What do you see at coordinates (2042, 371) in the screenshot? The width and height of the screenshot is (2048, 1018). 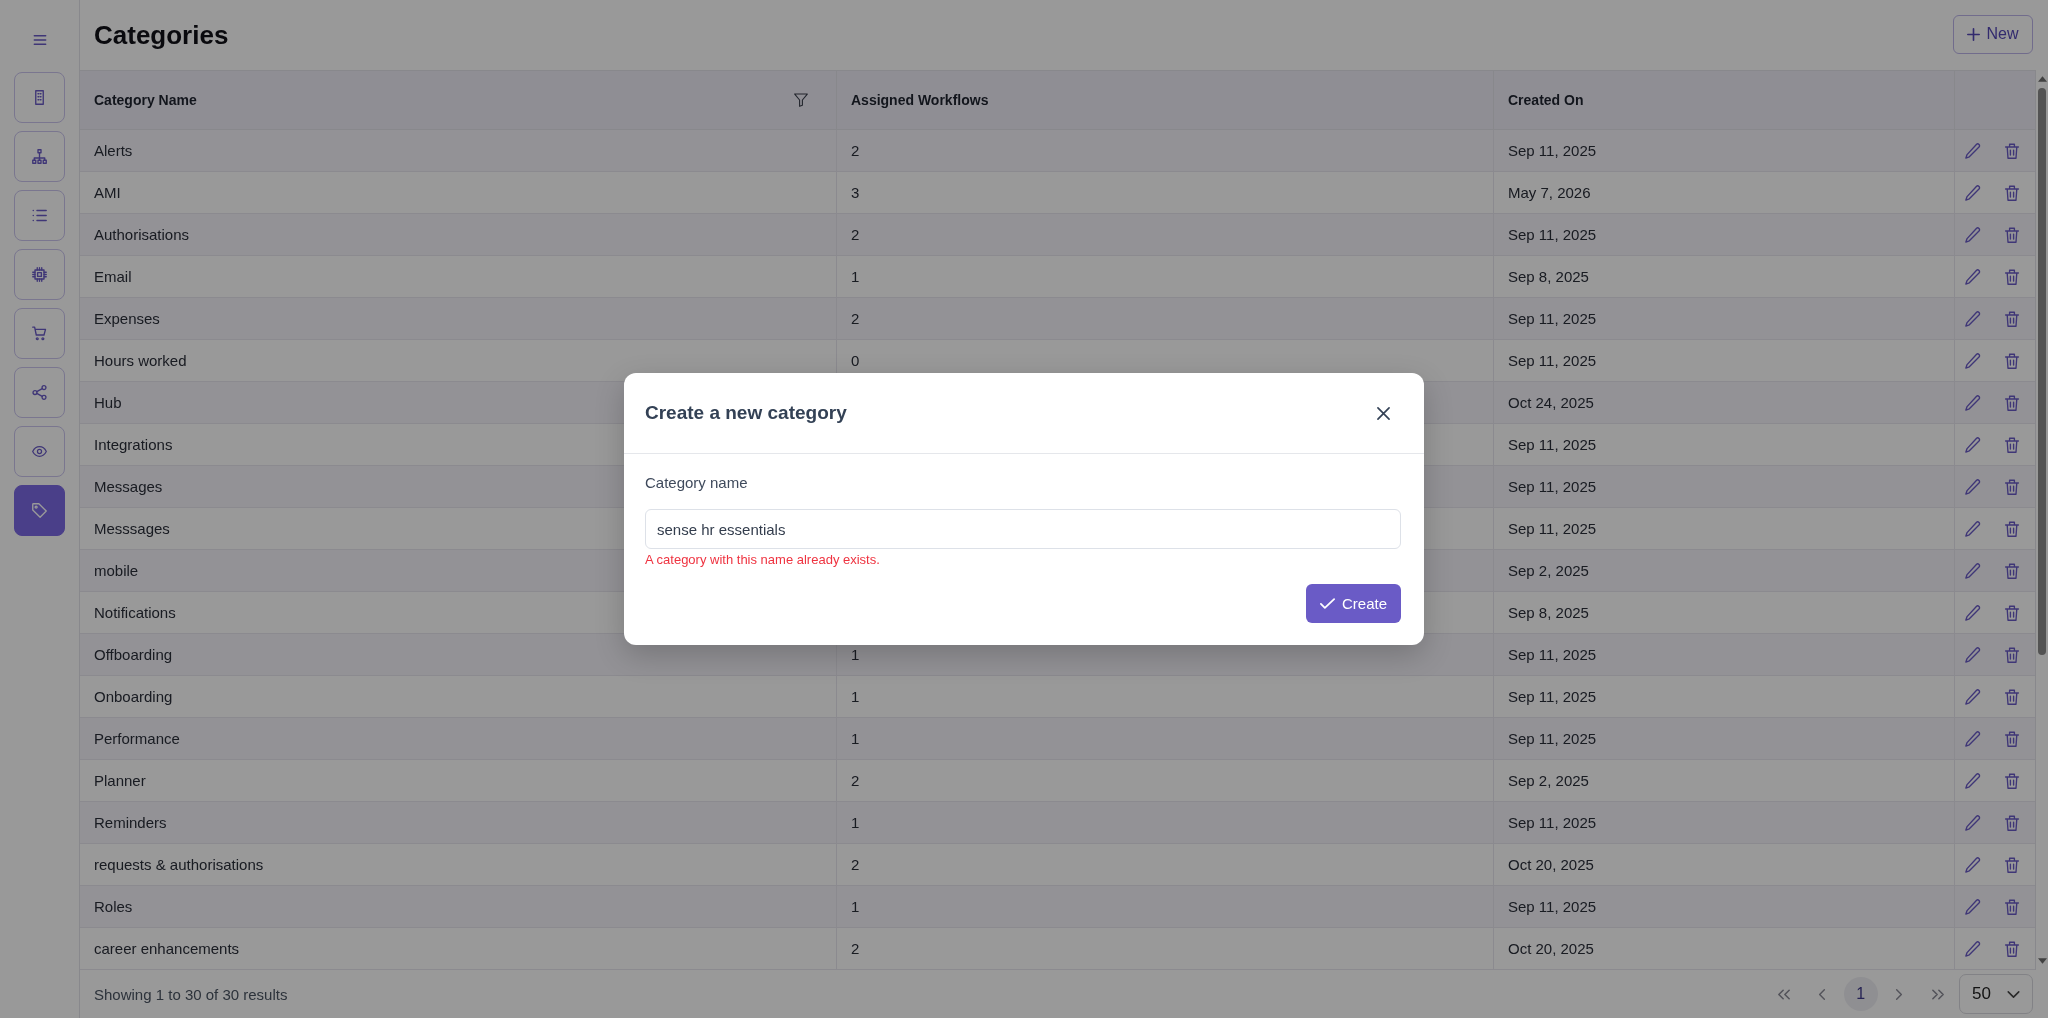 I see `scrollbar-thumb` at bounding box center [2042, 371].